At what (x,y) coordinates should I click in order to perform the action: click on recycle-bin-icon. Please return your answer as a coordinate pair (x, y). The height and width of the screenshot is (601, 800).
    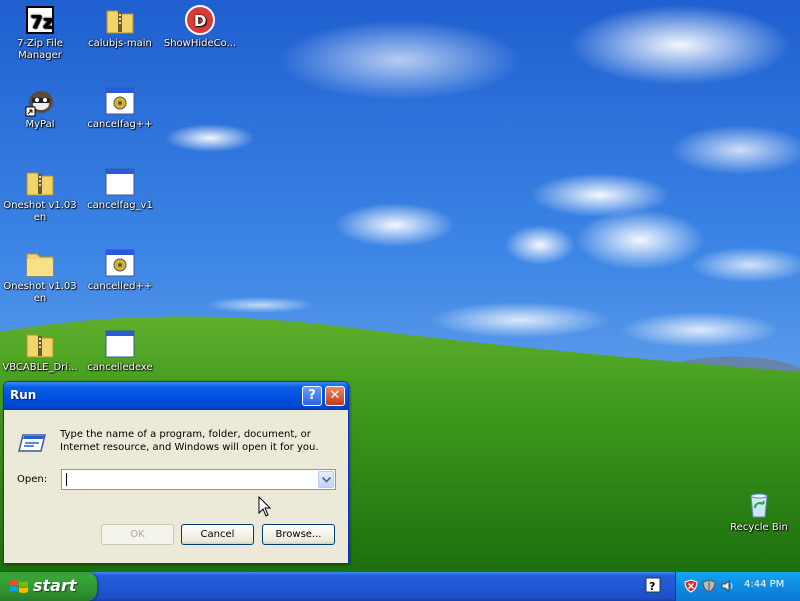
    Looking at the image, I should click on (759, 504).